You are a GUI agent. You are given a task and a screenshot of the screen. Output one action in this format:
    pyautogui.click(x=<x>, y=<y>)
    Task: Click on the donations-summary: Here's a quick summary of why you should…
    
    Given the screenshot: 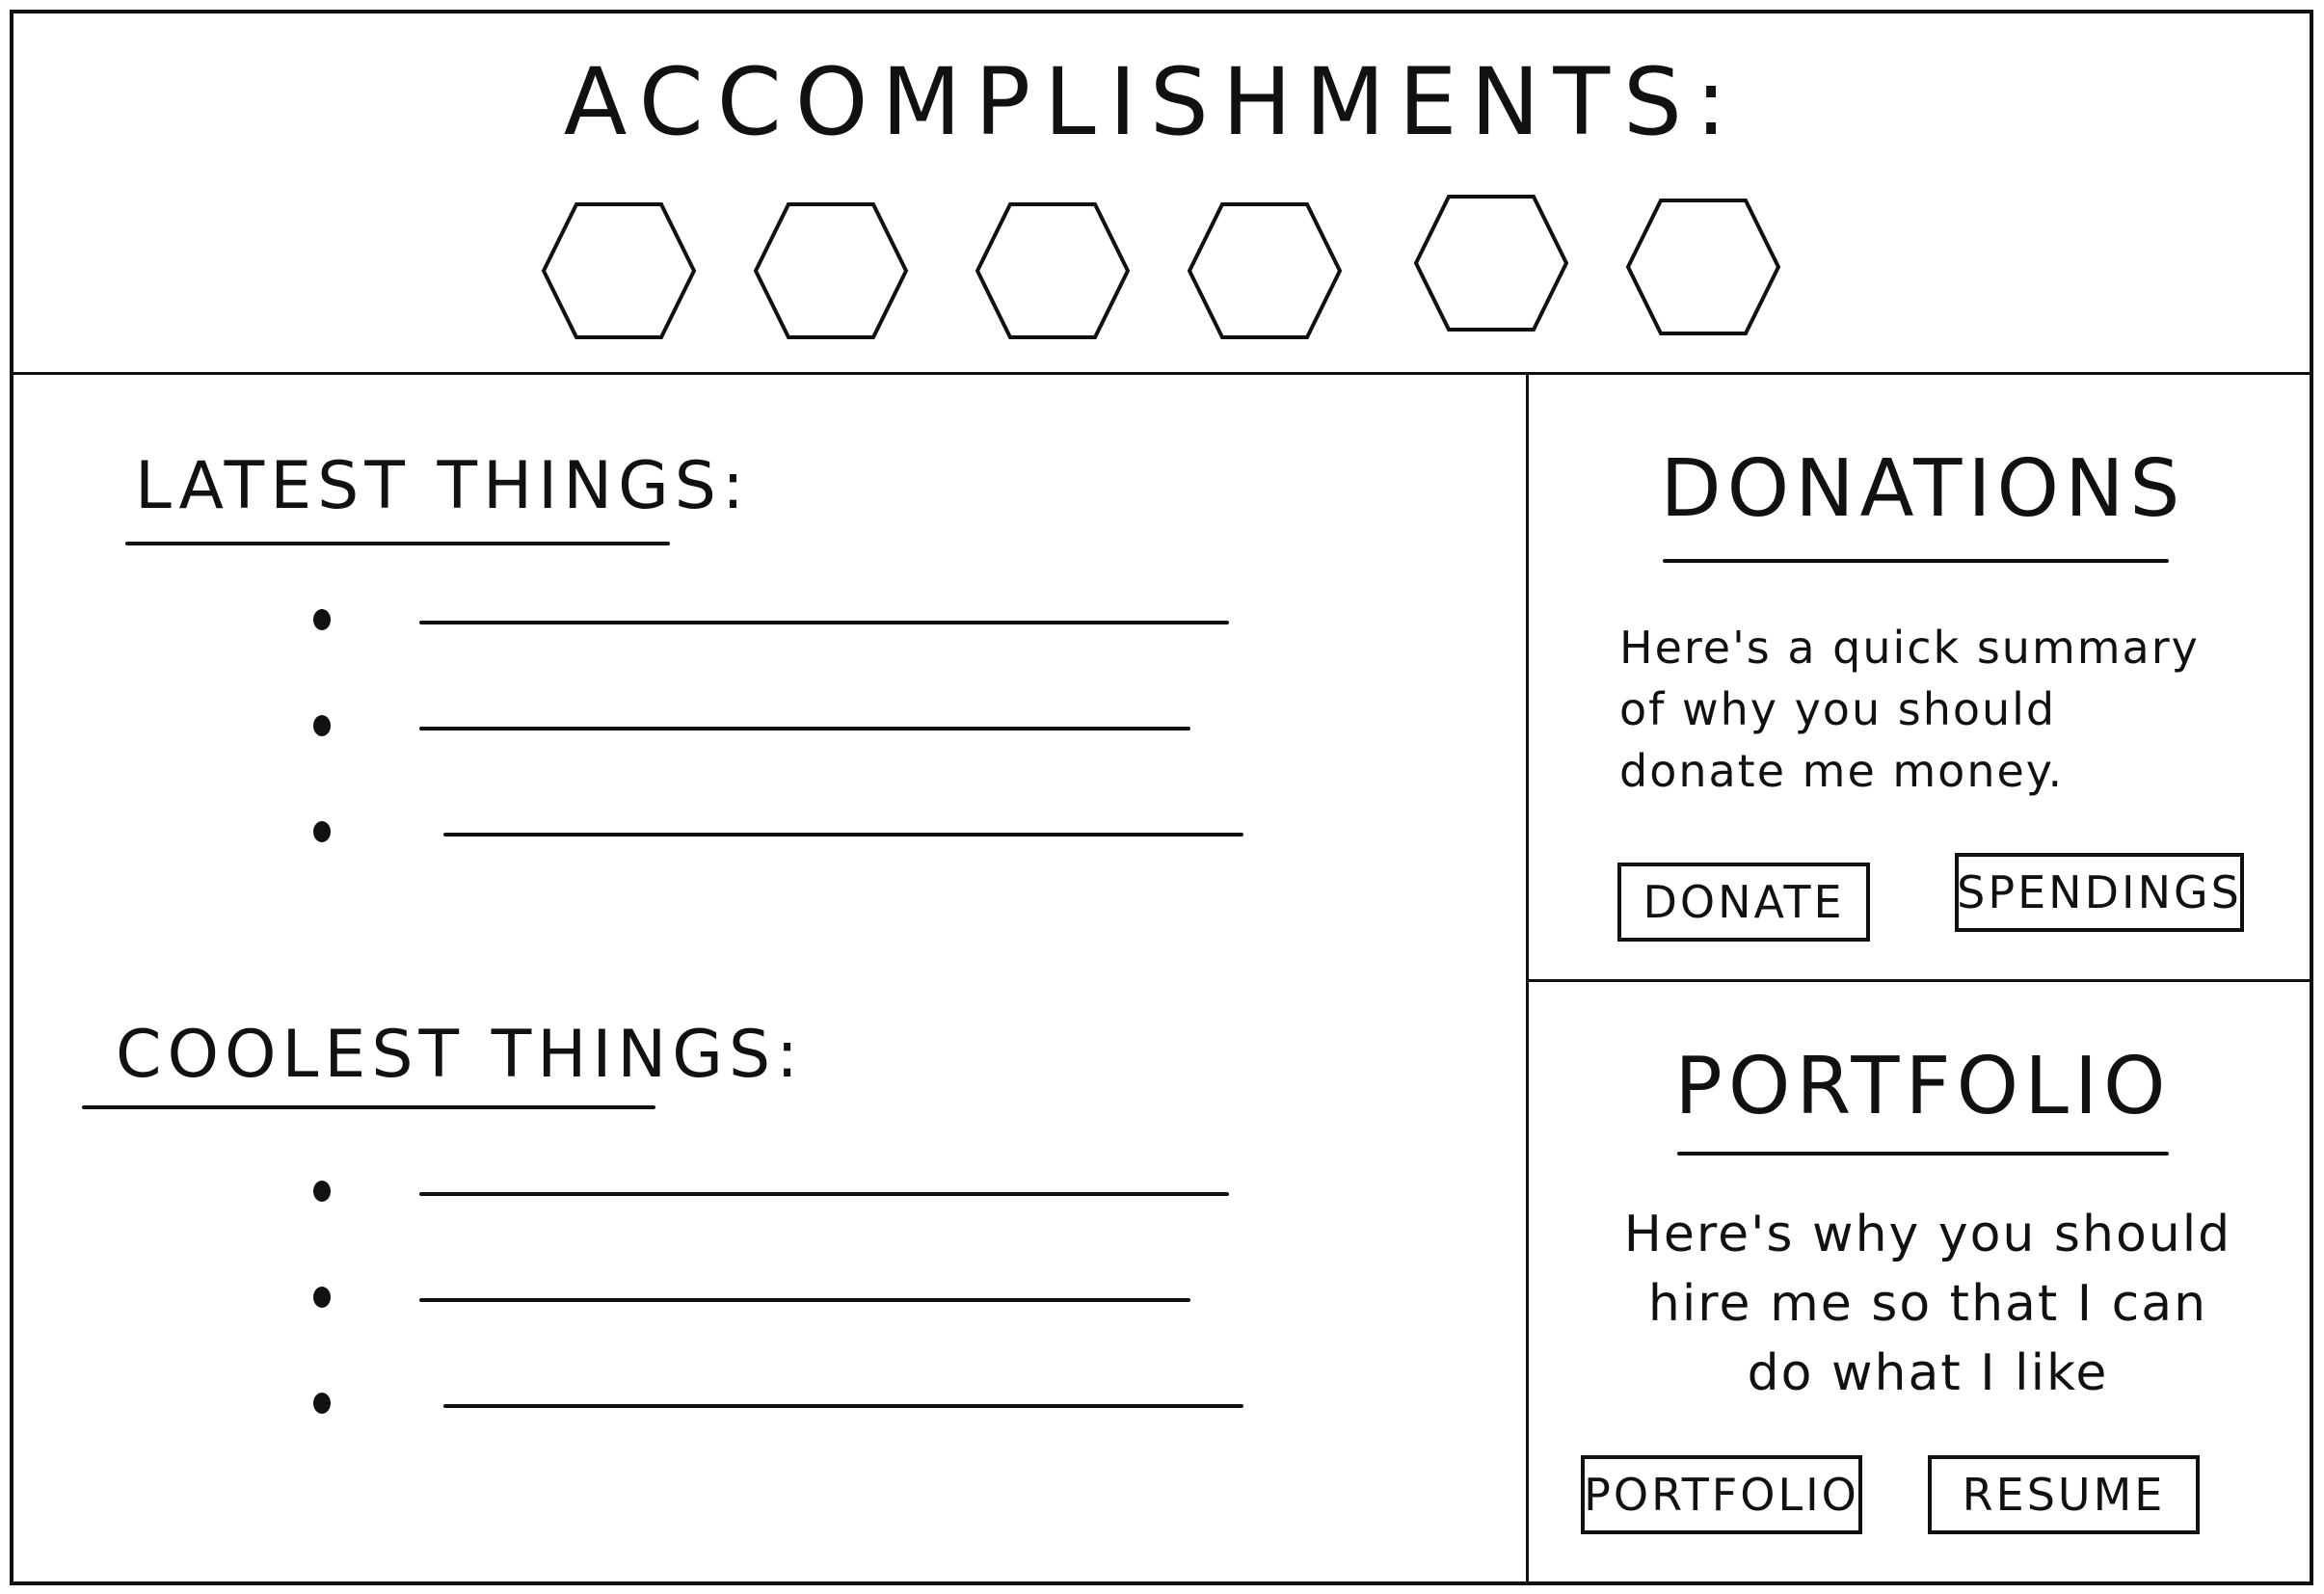 What is the action you would take?
    pyautogui.click(x=1909, y=709)
    